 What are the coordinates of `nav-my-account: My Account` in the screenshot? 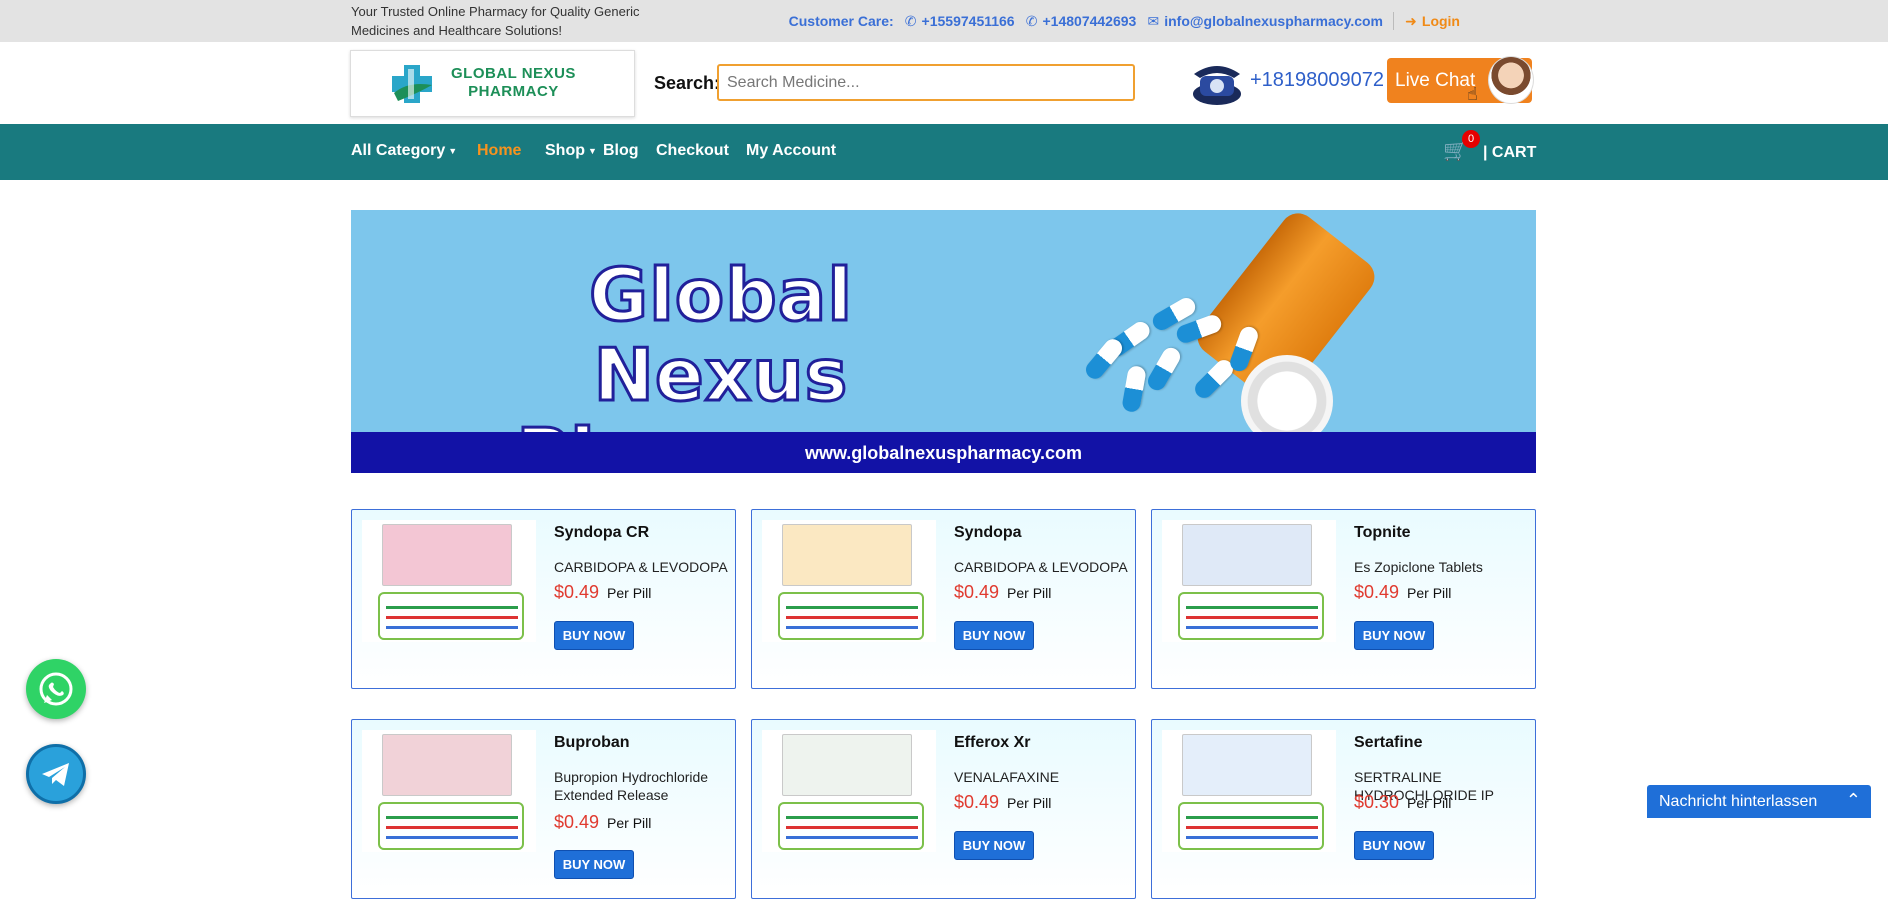 It's located at (791, 151).